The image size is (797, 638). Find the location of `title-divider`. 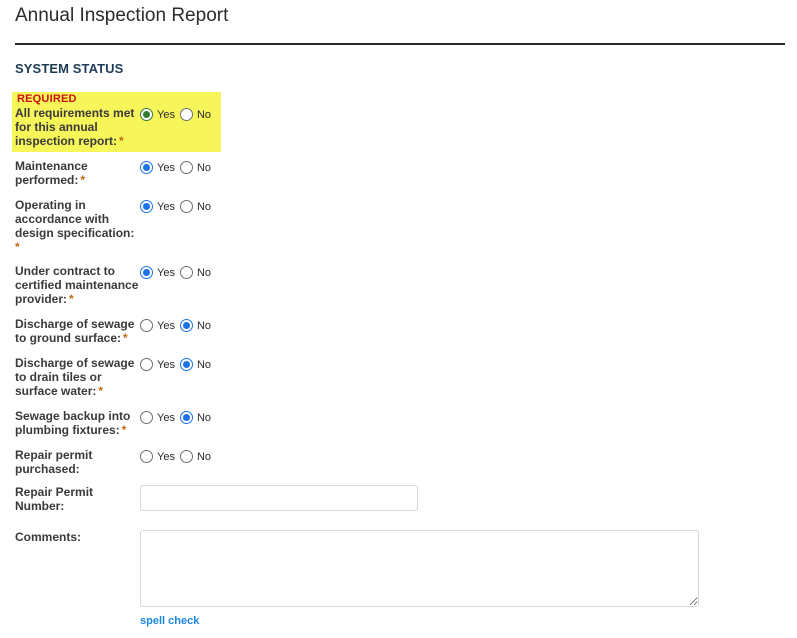

title-divider is located at coordinates (400, 44).